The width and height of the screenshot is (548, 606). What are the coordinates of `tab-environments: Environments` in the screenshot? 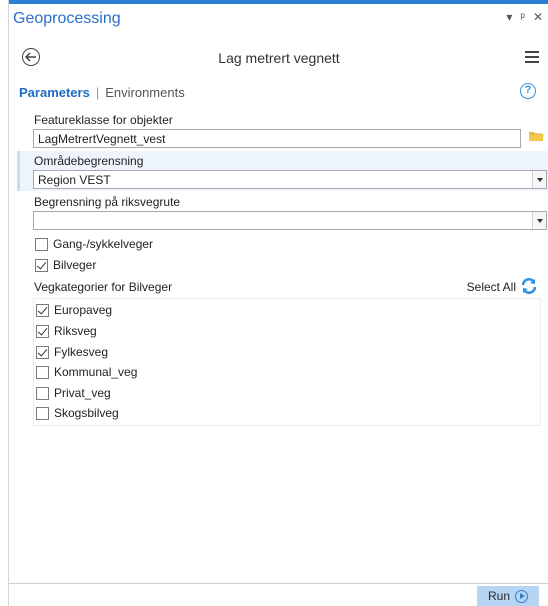 It's located at (144, 92).